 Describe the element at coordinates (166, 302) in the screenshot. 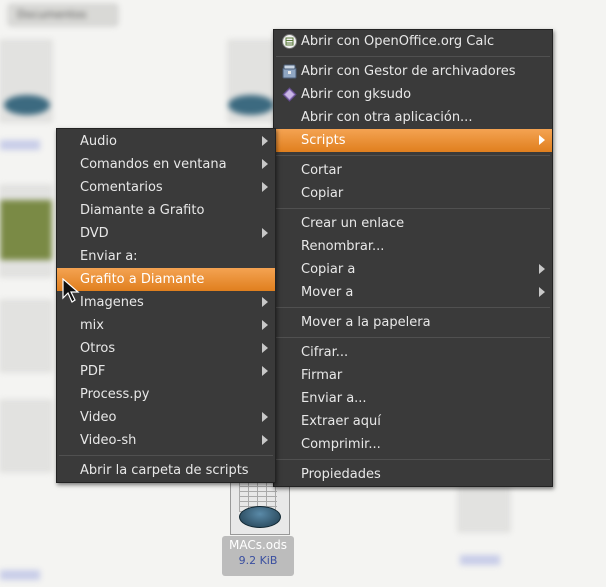

I see `scripts-item-imagenes: Imagenes` at that location.